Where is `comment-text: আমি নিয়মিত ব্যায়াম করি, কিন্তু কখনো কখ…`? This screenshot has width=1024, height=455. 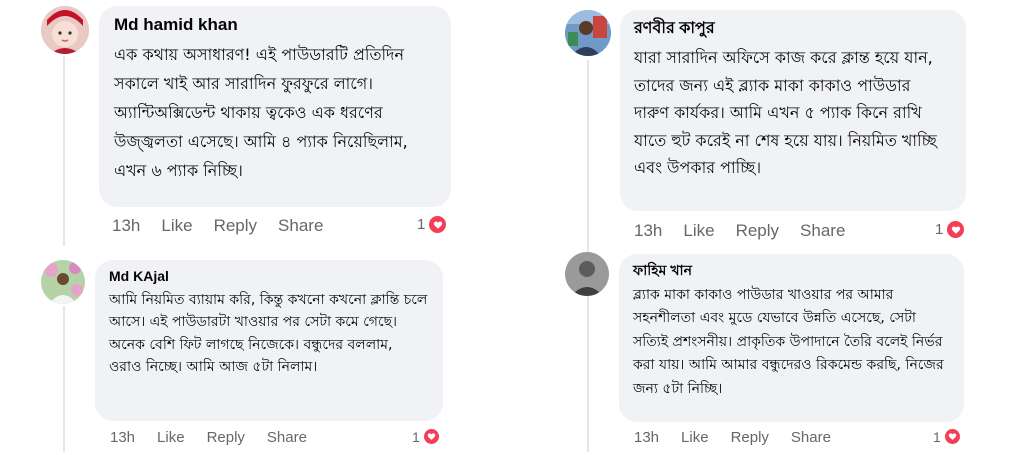
comment-text: আমি নিয়মিত ব্যায়াম করি, কিন্তু কখনো কখ… is located at coordinates (268, 333).